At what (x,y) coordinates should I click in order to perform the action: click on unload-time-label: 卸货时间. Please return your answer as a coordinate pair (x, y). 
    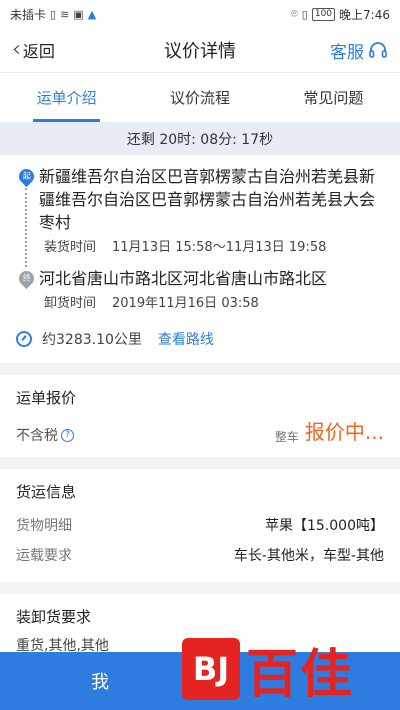
    Looking at the image, I should click on (70, 303).